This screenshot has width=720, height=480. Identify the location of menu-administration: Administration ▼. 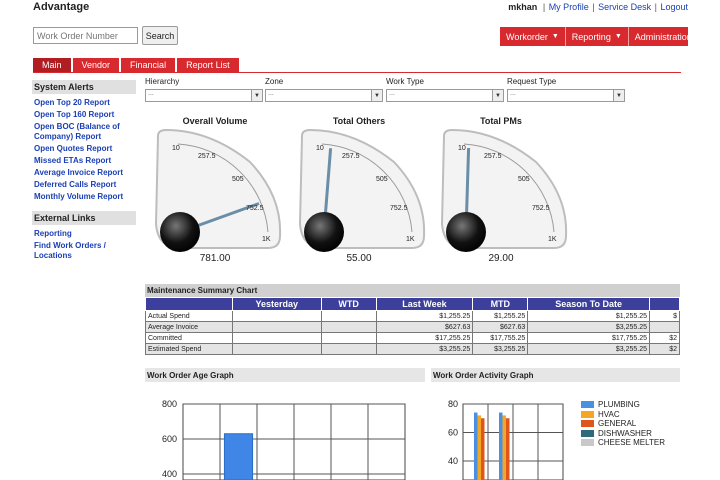
(669, 36).